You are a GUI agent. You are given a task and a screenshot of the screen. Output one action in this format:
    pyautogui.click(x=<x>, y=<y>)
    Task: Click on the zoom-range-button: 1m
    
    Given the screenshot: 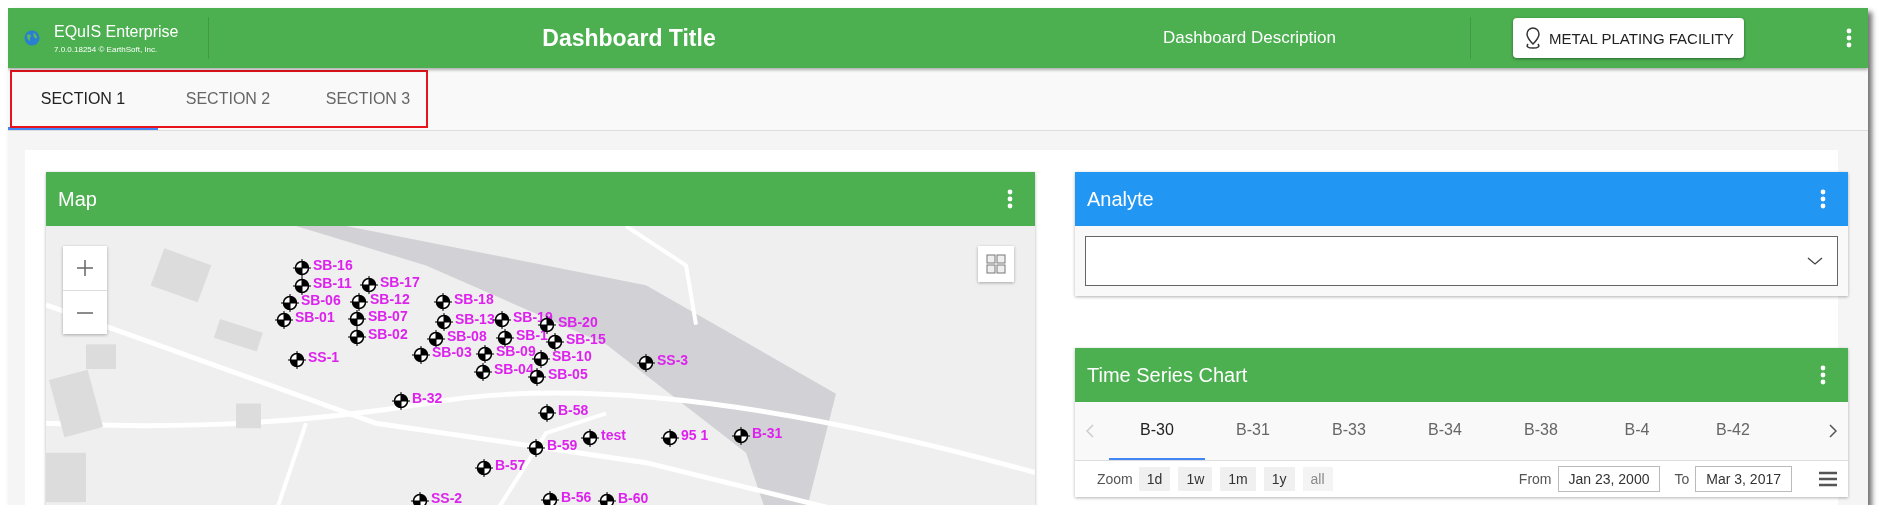 What is the action you would take?
    pyautogui.click(x=1238, y=479)
    